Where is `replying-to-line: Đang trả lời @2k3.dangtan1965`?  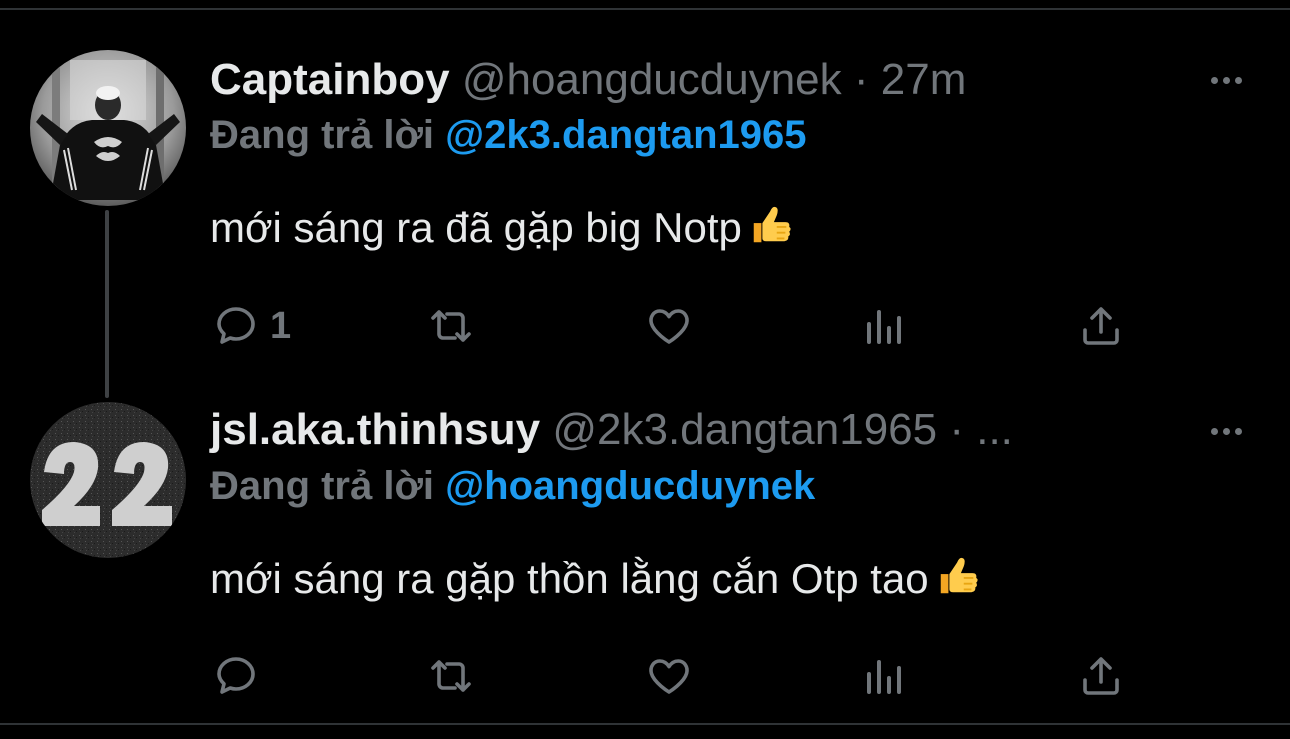 replying-to-line: Đang trả lời @2k3.dangtan1965 is located at coordinates (508, 135).